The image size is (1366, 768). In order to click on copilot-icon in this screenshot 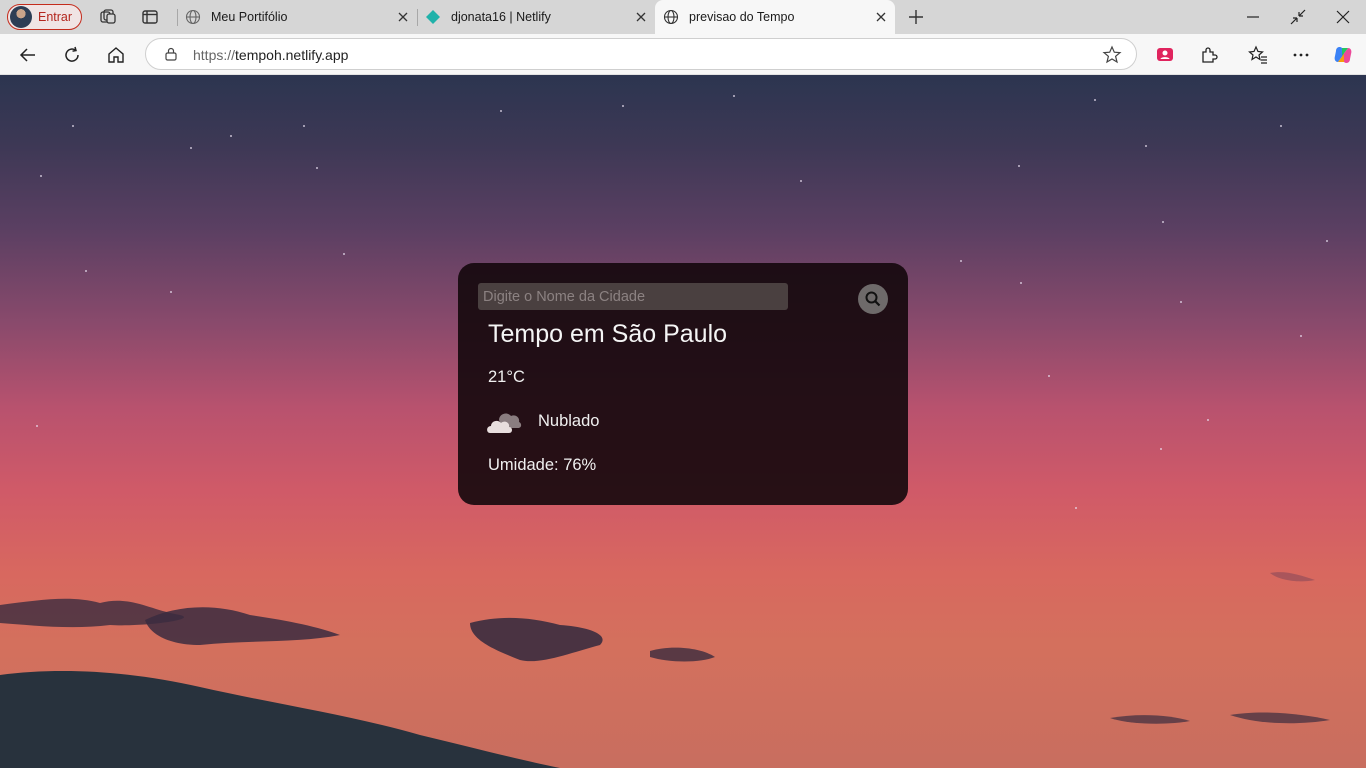, I will do `click(1343, 55)`.